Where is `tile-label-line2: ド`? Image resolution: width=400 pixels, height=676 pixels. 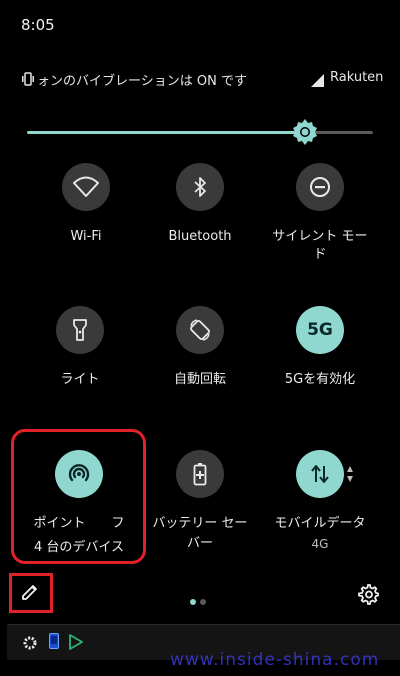 tile-label-line2: ド is located at coordinates (320, 254).